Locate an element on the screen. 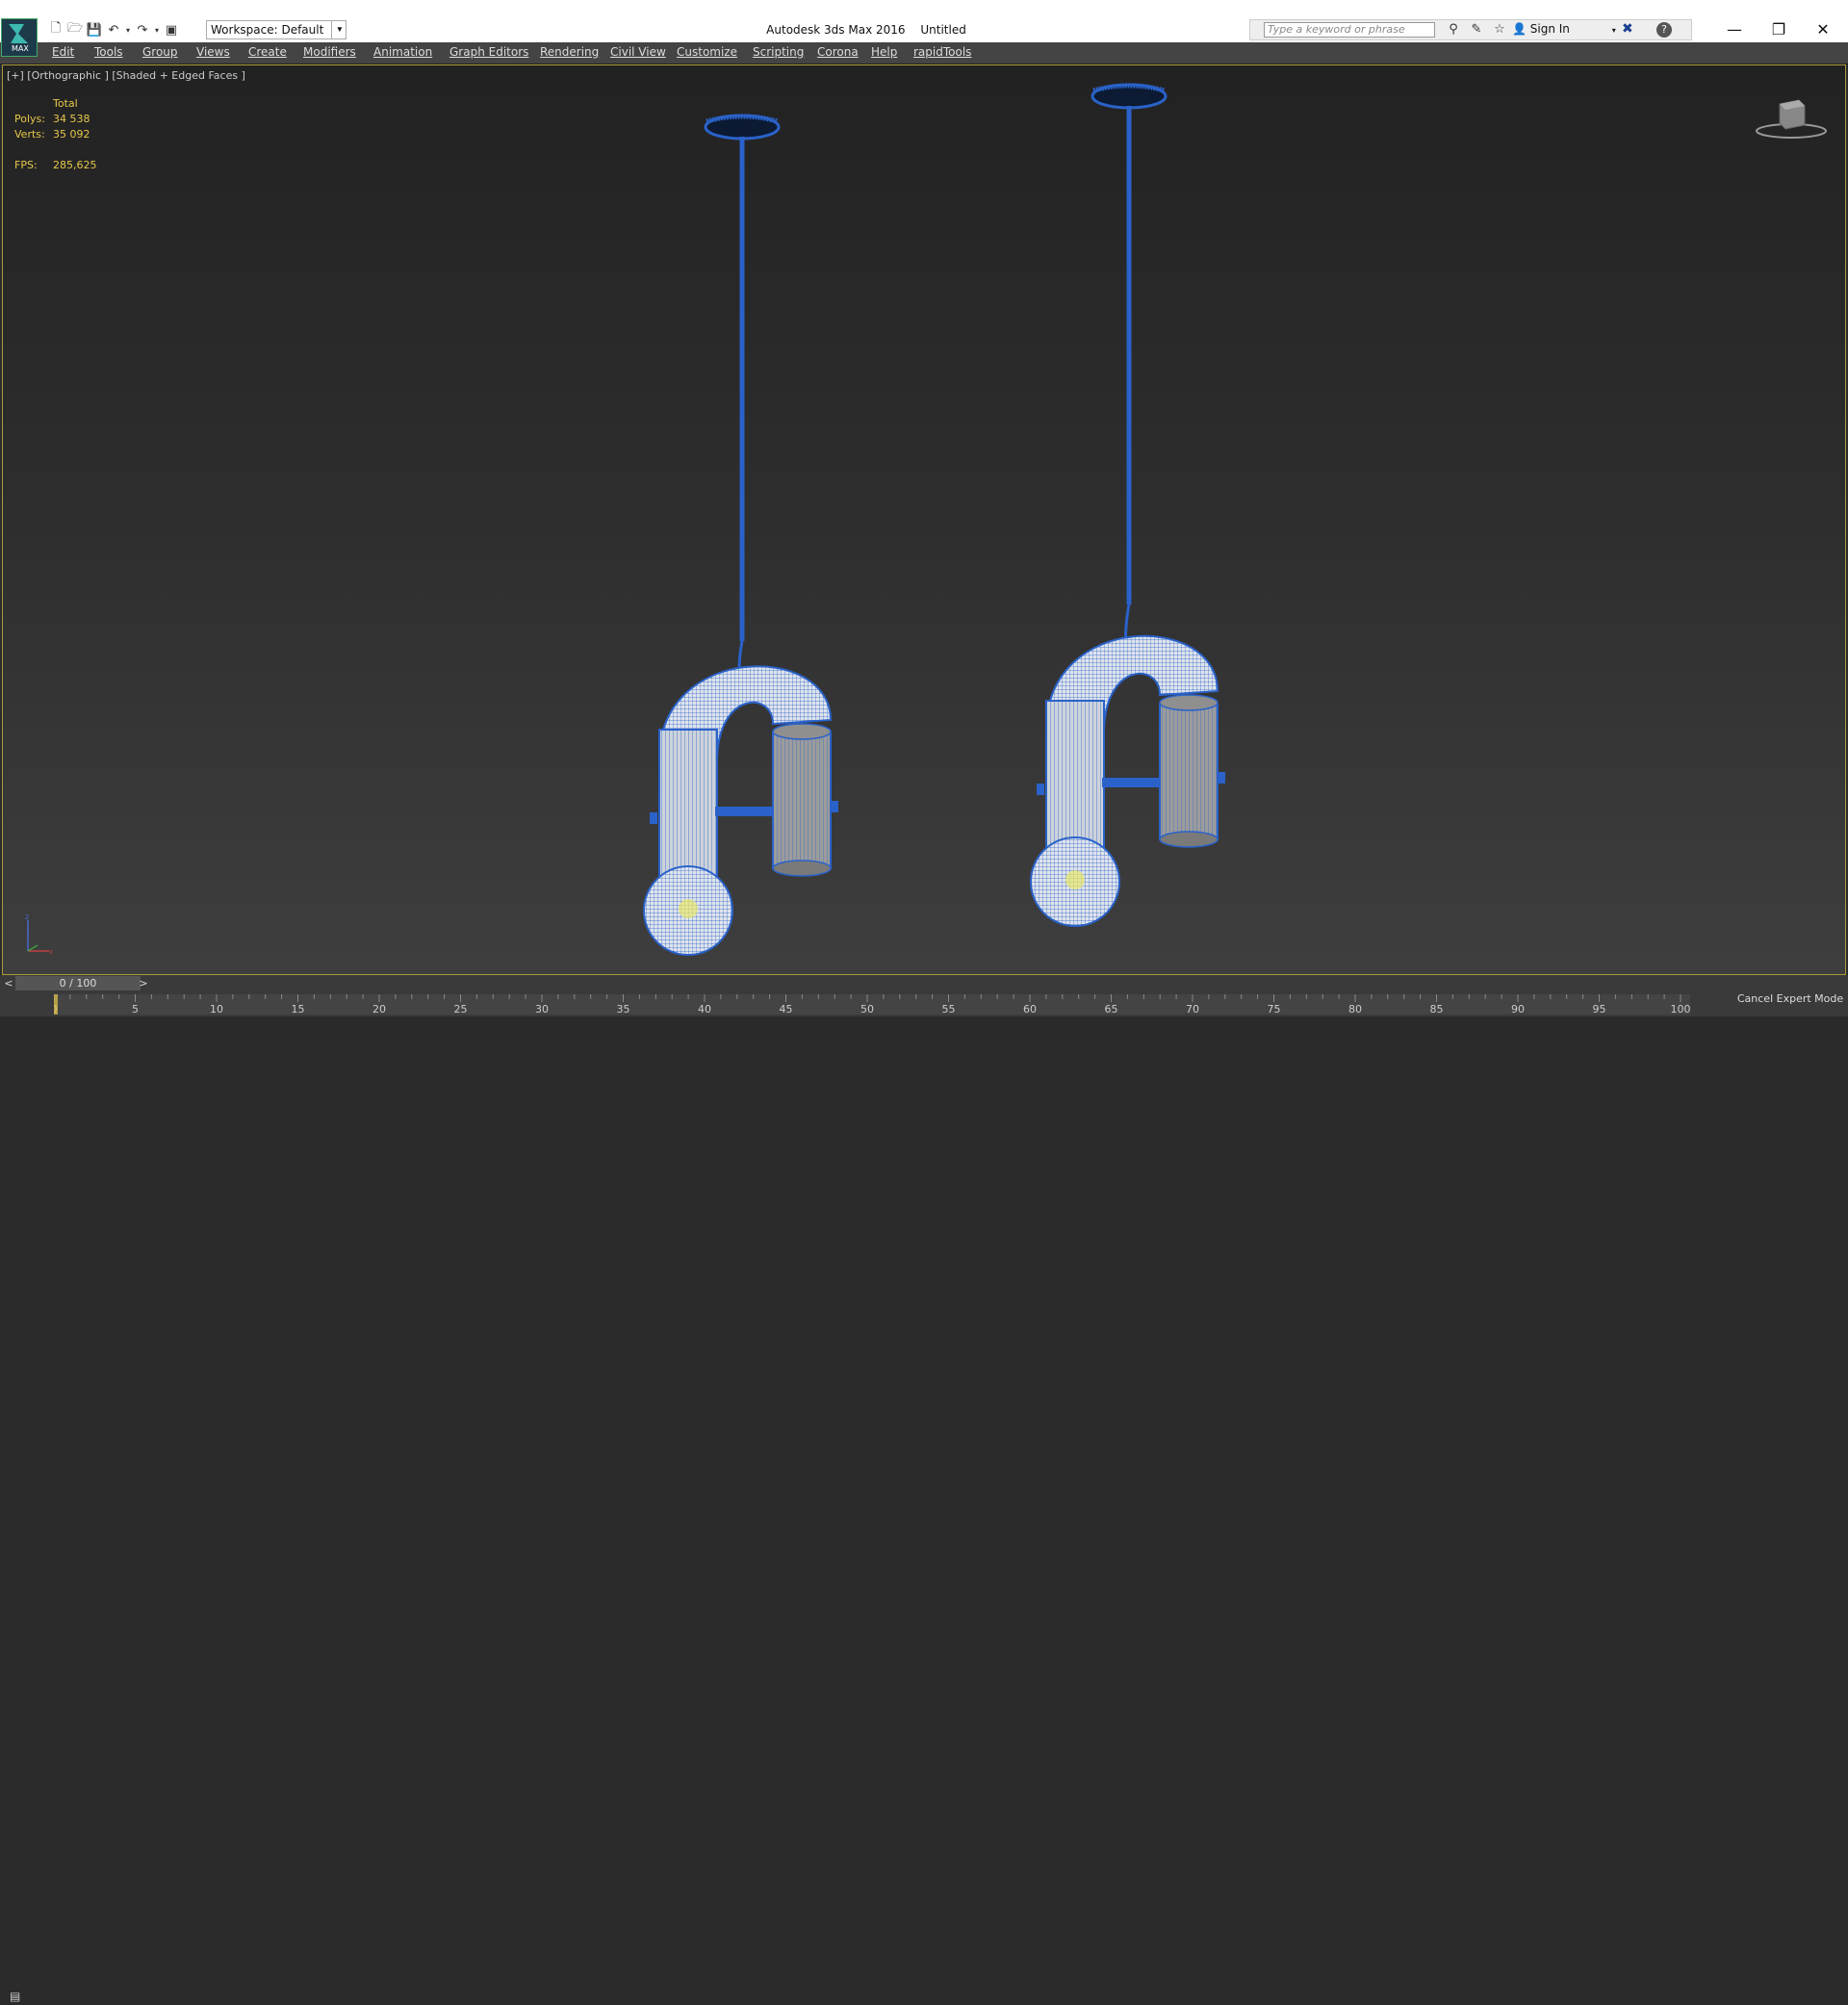 The height and width of the screenshot is (2005, 1848). status-bar is located at coordinates (924, 1028).